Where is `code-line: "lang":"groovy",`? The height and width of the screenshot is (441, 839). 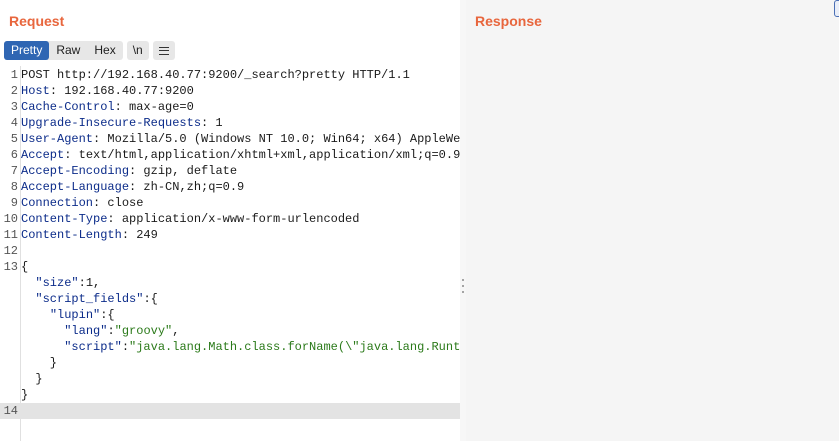 code-line: "lang":"groovy", is located at coordinates (230, 331).